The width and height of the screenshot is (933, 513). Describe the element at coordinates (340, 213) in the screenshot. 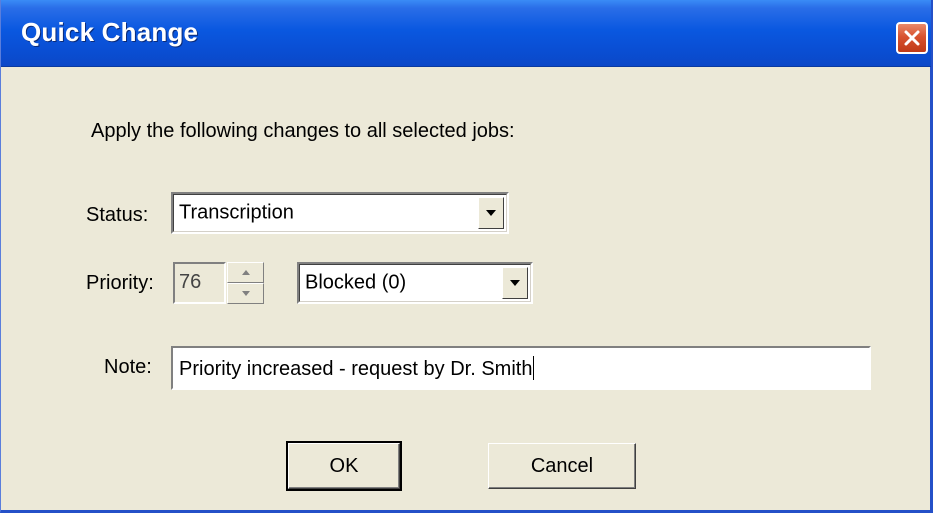

I see `status-dropdown: Transcription` at that location.